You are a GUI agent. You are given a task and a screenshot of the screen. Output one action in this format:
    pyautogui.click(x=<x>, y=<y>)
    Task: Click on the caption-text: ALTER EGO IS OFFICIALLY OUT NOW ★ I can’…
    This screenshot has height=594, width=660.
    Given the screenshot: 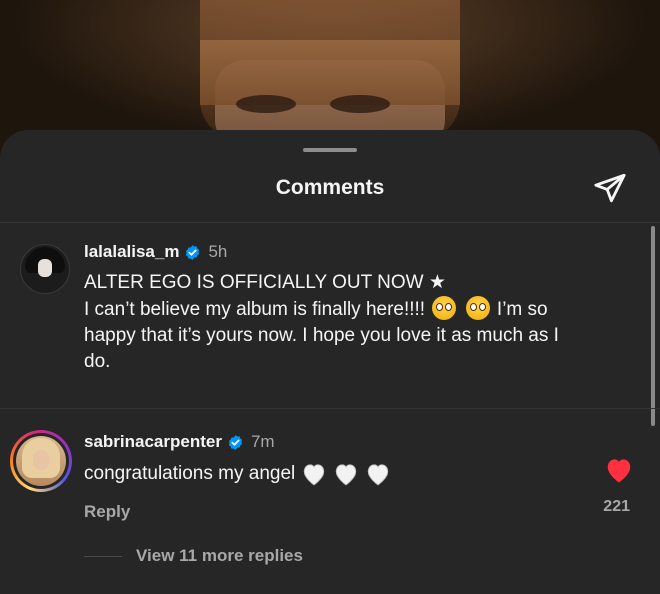 What is the action you would take?
    pyautogui.click(x=362, y=322)
    